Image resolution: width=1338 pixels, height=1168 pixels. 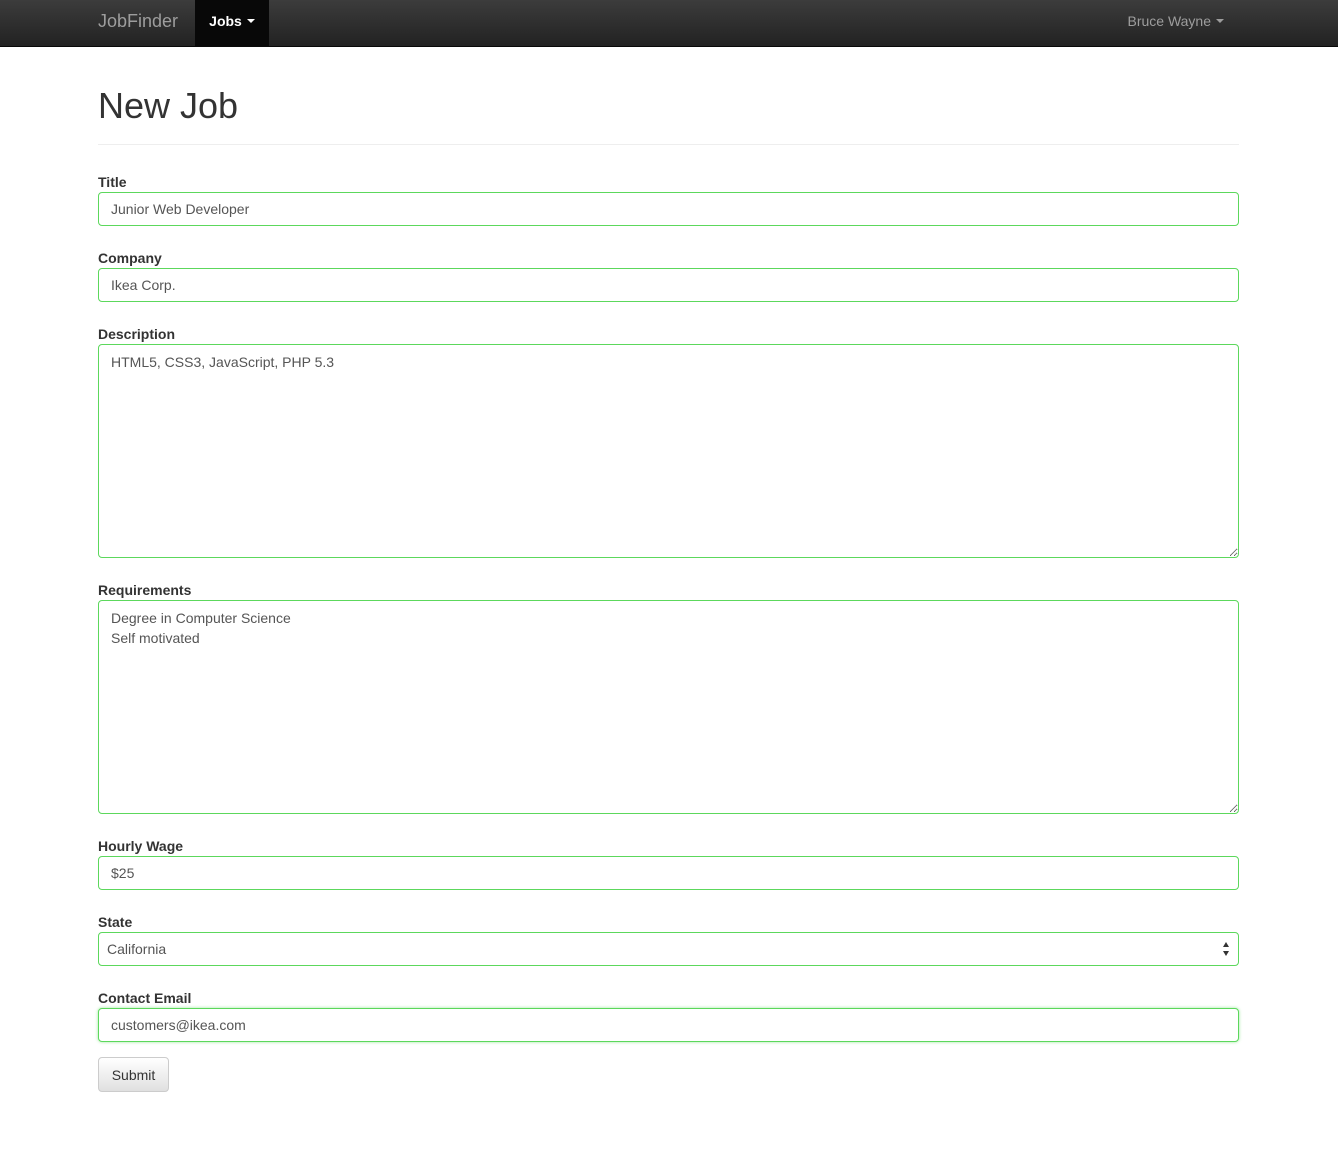 What do you see at coordinates (668, 1025) in the screenshot?
I see `contact-email-input` at bounding box center [668, 1025].